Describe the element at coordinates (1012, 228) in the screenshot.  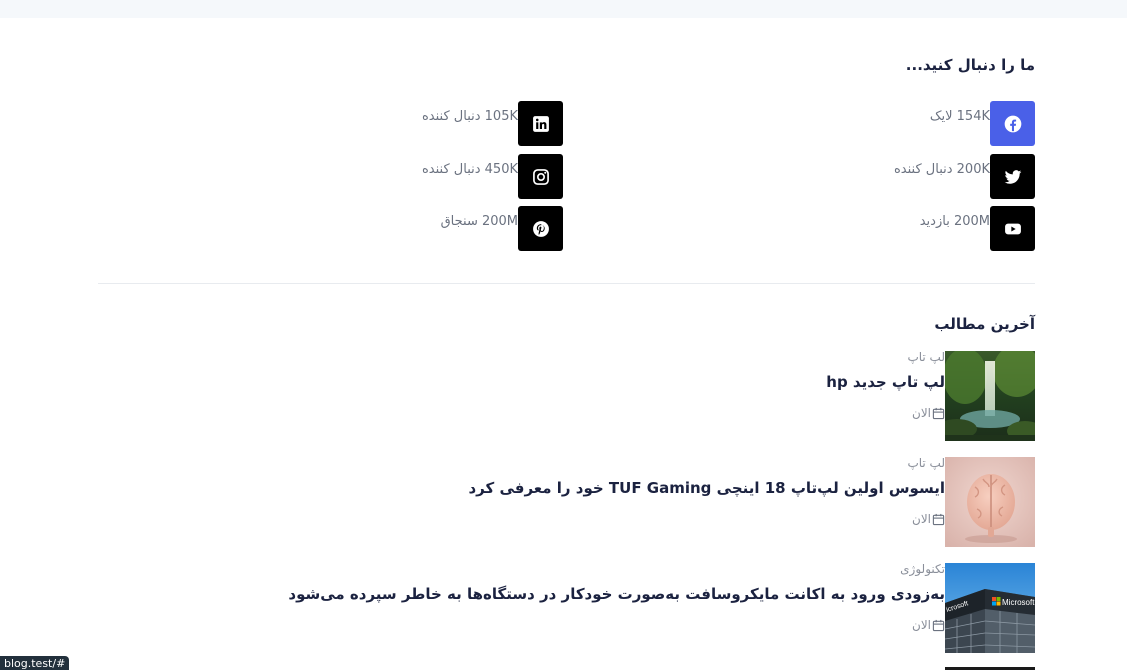
I see `youtube-icon` at that location.